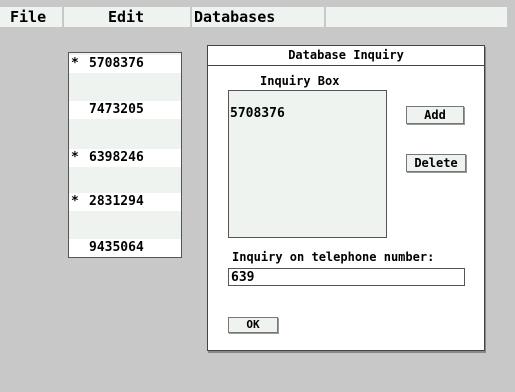 The height and width of the screenshot is (392, 515). I want to click on menu-bar: File Edit Databases, so click(257, 14).